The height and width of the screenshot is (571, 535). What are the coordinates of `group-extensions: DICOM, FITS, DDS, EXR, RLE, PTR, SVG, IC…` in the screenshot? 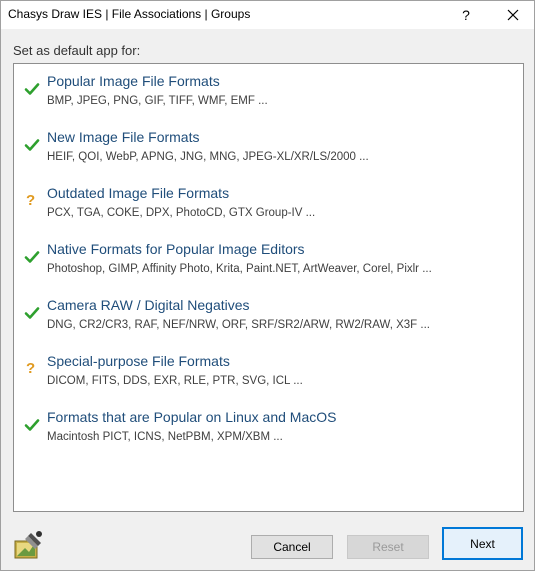 It's located at (175, 381).